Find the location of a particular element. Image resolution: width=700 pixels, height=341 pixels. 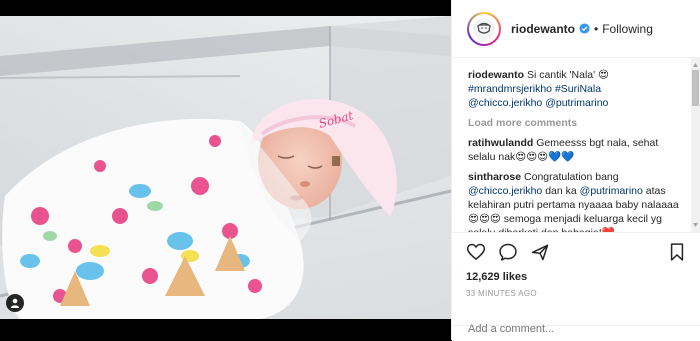

action-row is located at coordinates (576, 252).